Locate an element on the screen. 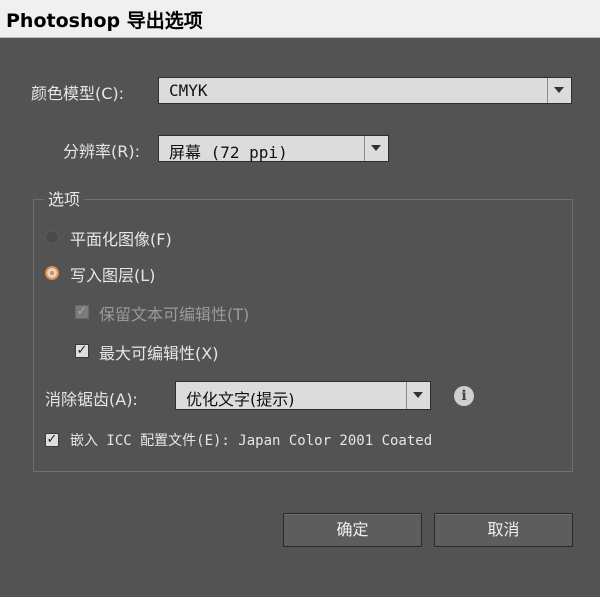  embed-icc-label: 嵌入 ICC 配置文件(E): Japan Color 2001 Coated is located at coordinates (251, 440).